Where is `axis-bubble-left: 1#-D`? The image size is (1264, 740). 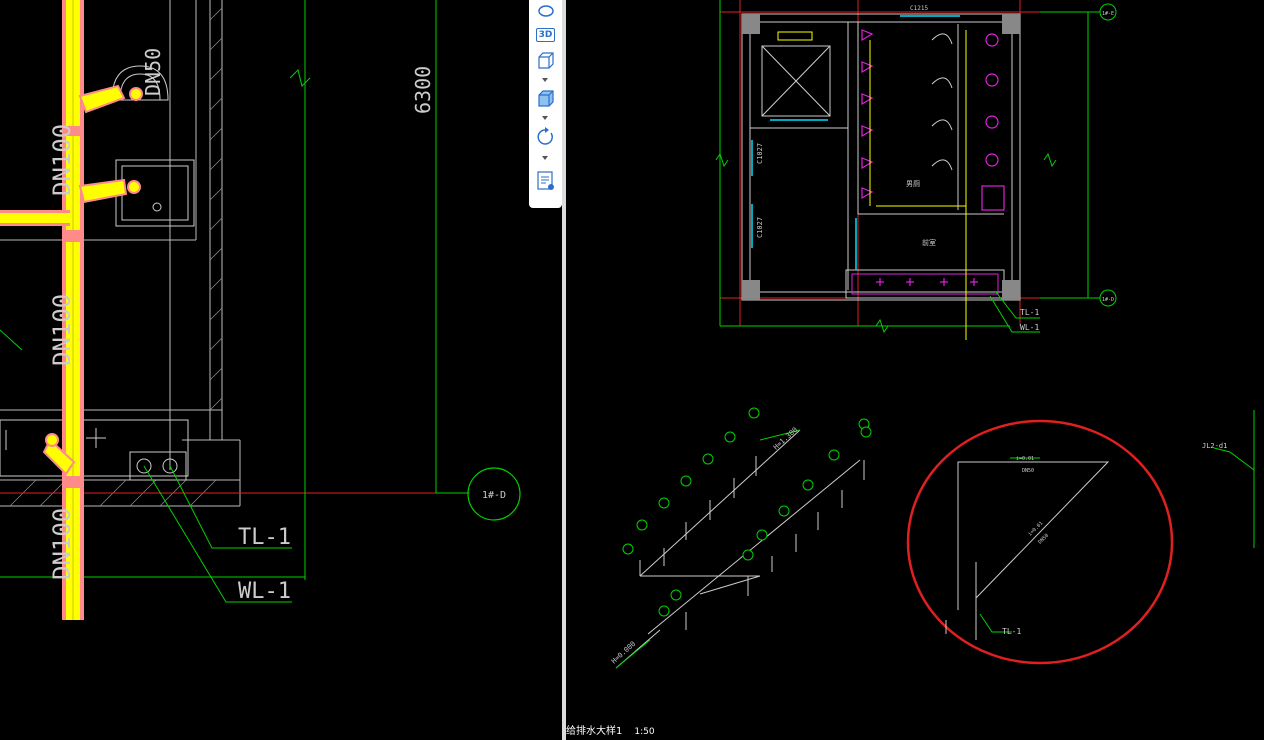
axis-bubble-left: 1#-D is located at coordinates (494, 494).